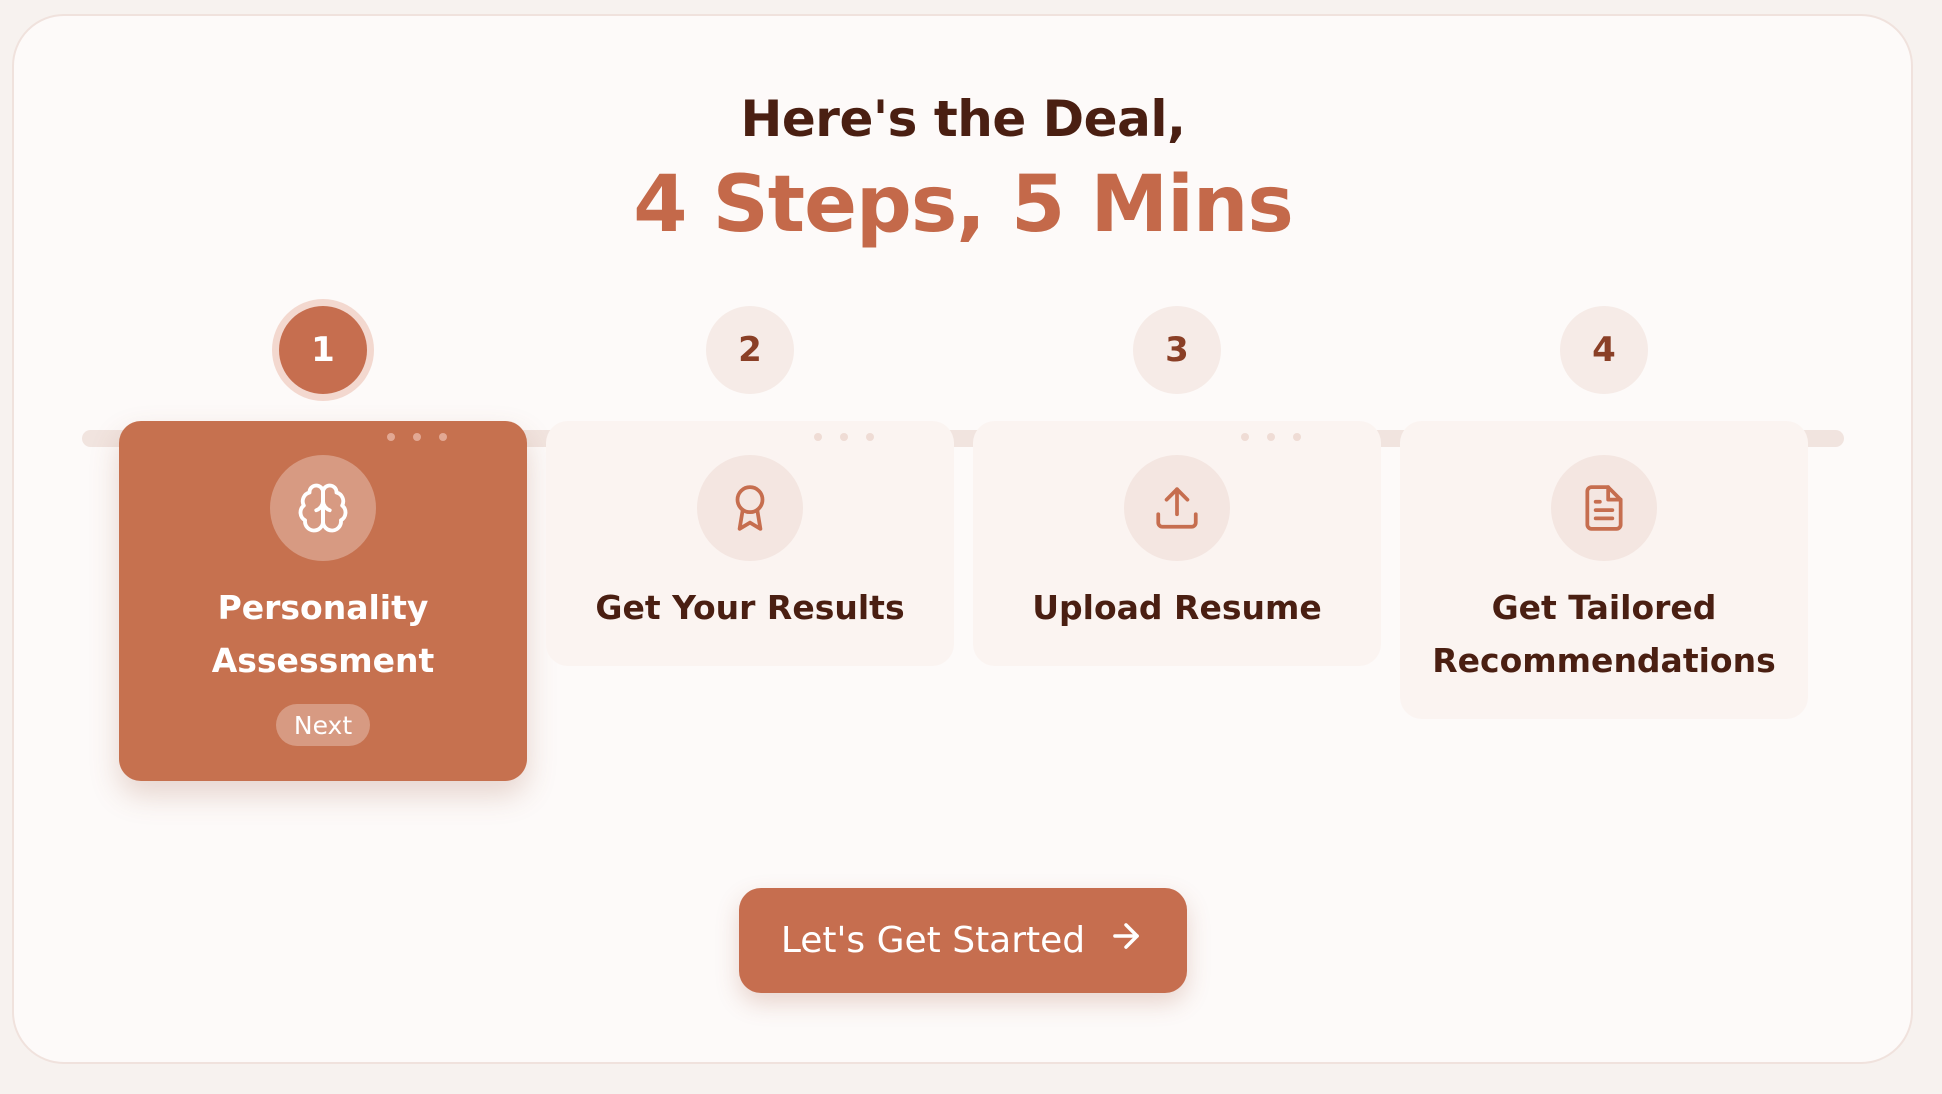  I want to click on page-heading: Here's the Deal,, so click(963, 119).